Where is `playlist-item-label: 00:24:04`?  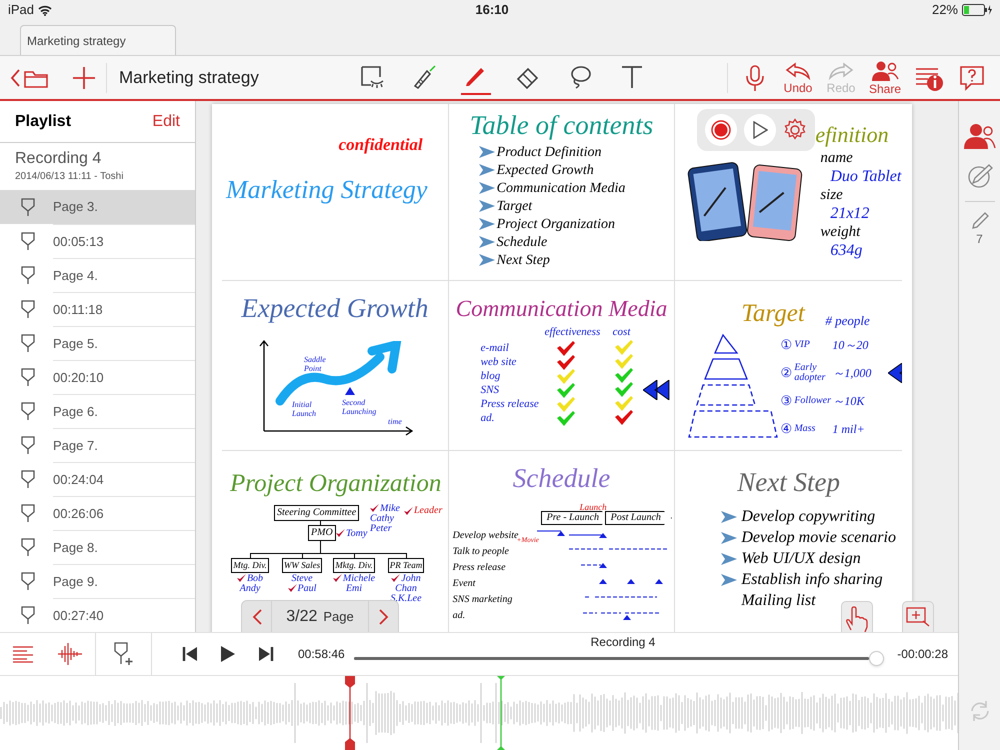
playlist-item-label: 00:24:04 is located at coordinates (78, 479).